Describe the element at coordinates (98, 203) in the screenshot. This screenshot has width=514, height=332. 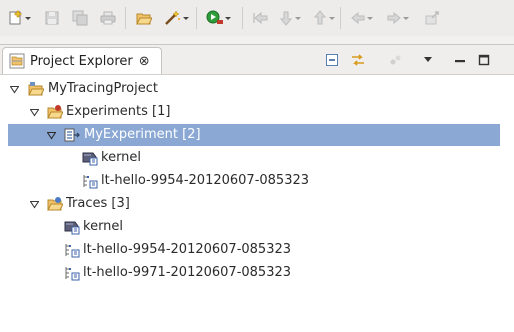
I see `tree-item-label: Traces [3]` at that location.